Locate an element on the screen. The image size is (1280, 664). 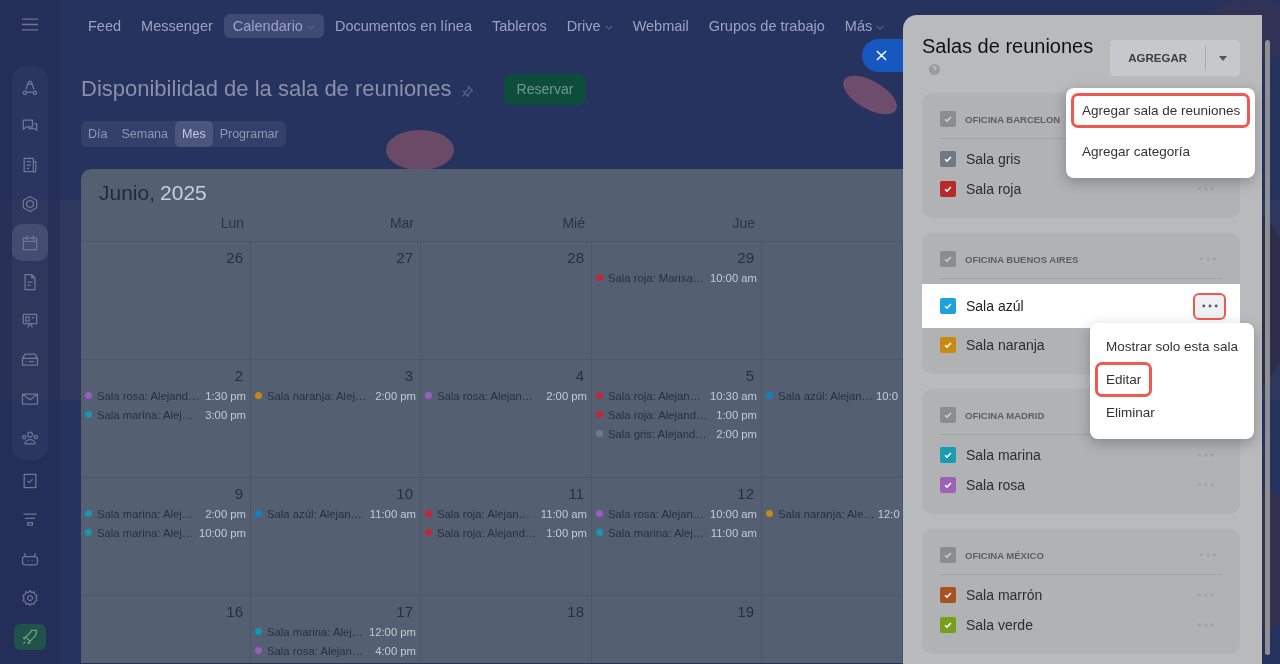
month-label: Junio, is located at coordinates (127, 192).